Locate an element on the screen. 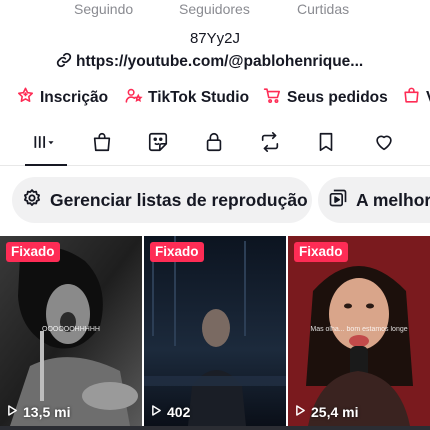 Image resolution: width=430 pixels, height=430 pixels. view-count-text: 402 is located at coordinates (179, 412).